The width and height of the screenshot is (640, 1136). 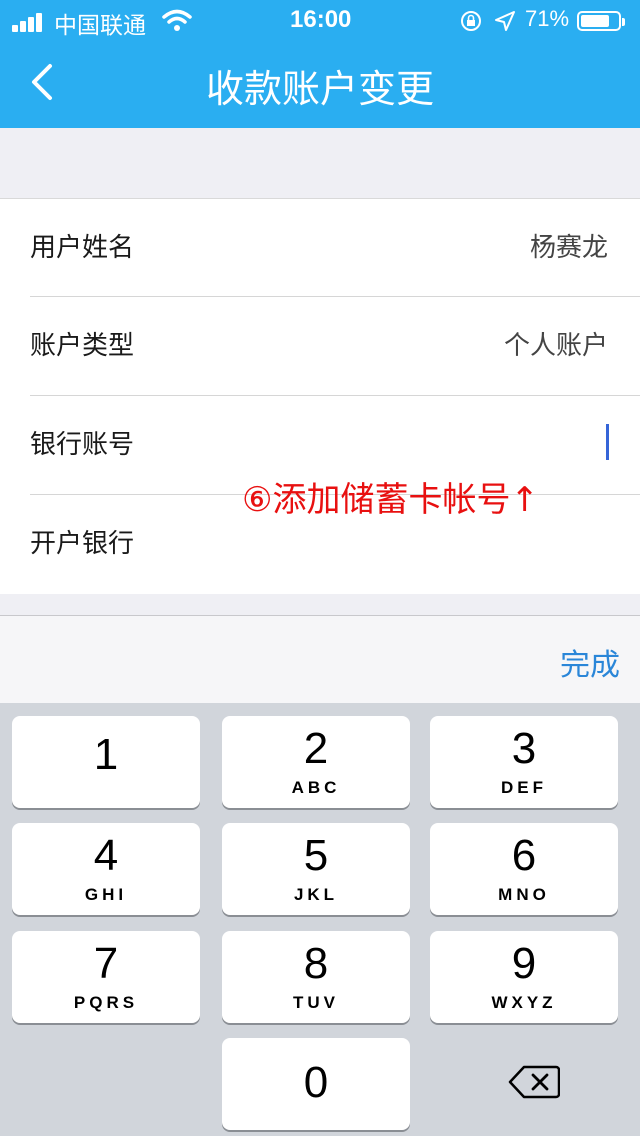 What do you see at coordinates (547, 18) in the screenshot?
I see `battery-percent: 71%` at bounding box center [547, 18].